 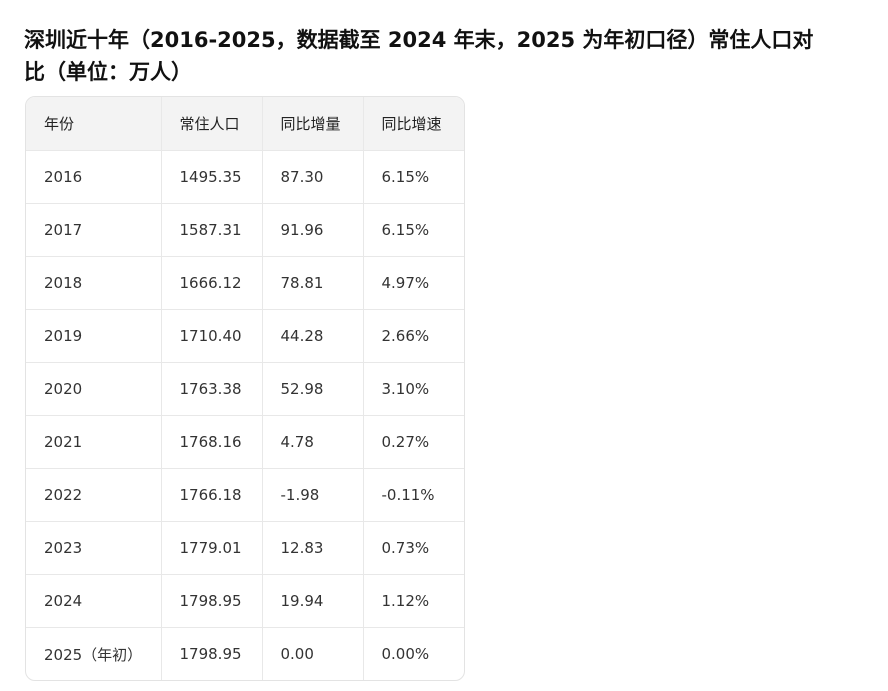 I want to click on cell-population: 1768.16, so click(x=212, y=442).